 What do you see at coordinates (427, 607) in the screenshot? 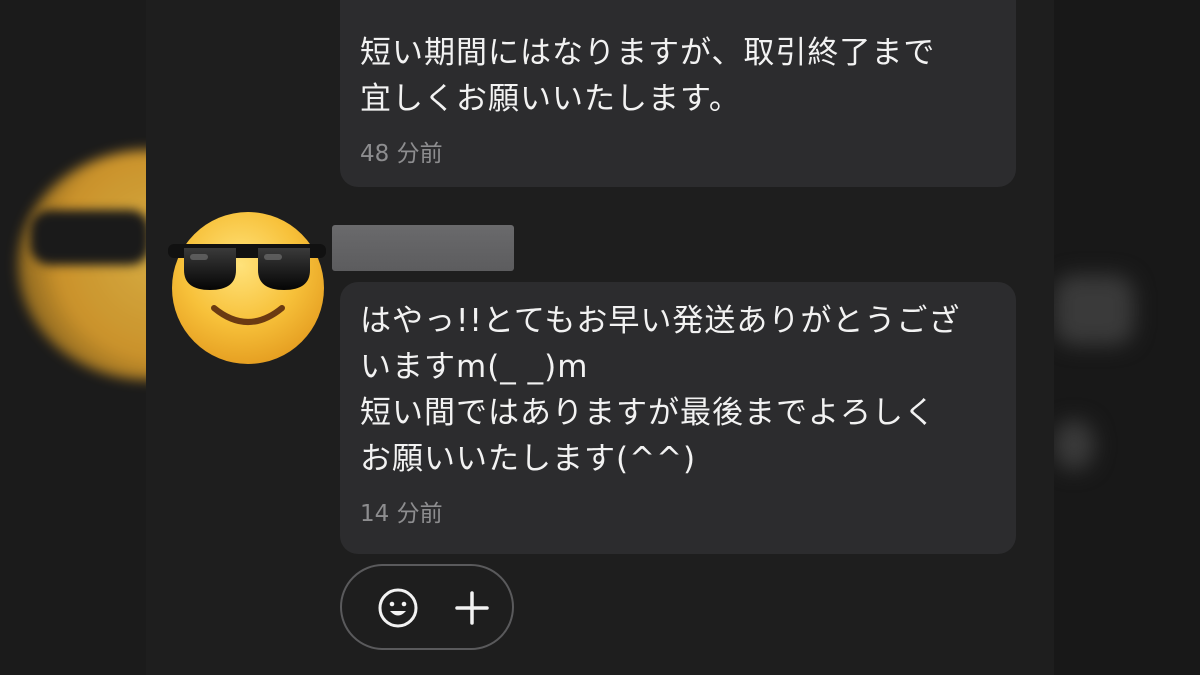
I see `message-actions-pill` at bounding box center [427, 607].